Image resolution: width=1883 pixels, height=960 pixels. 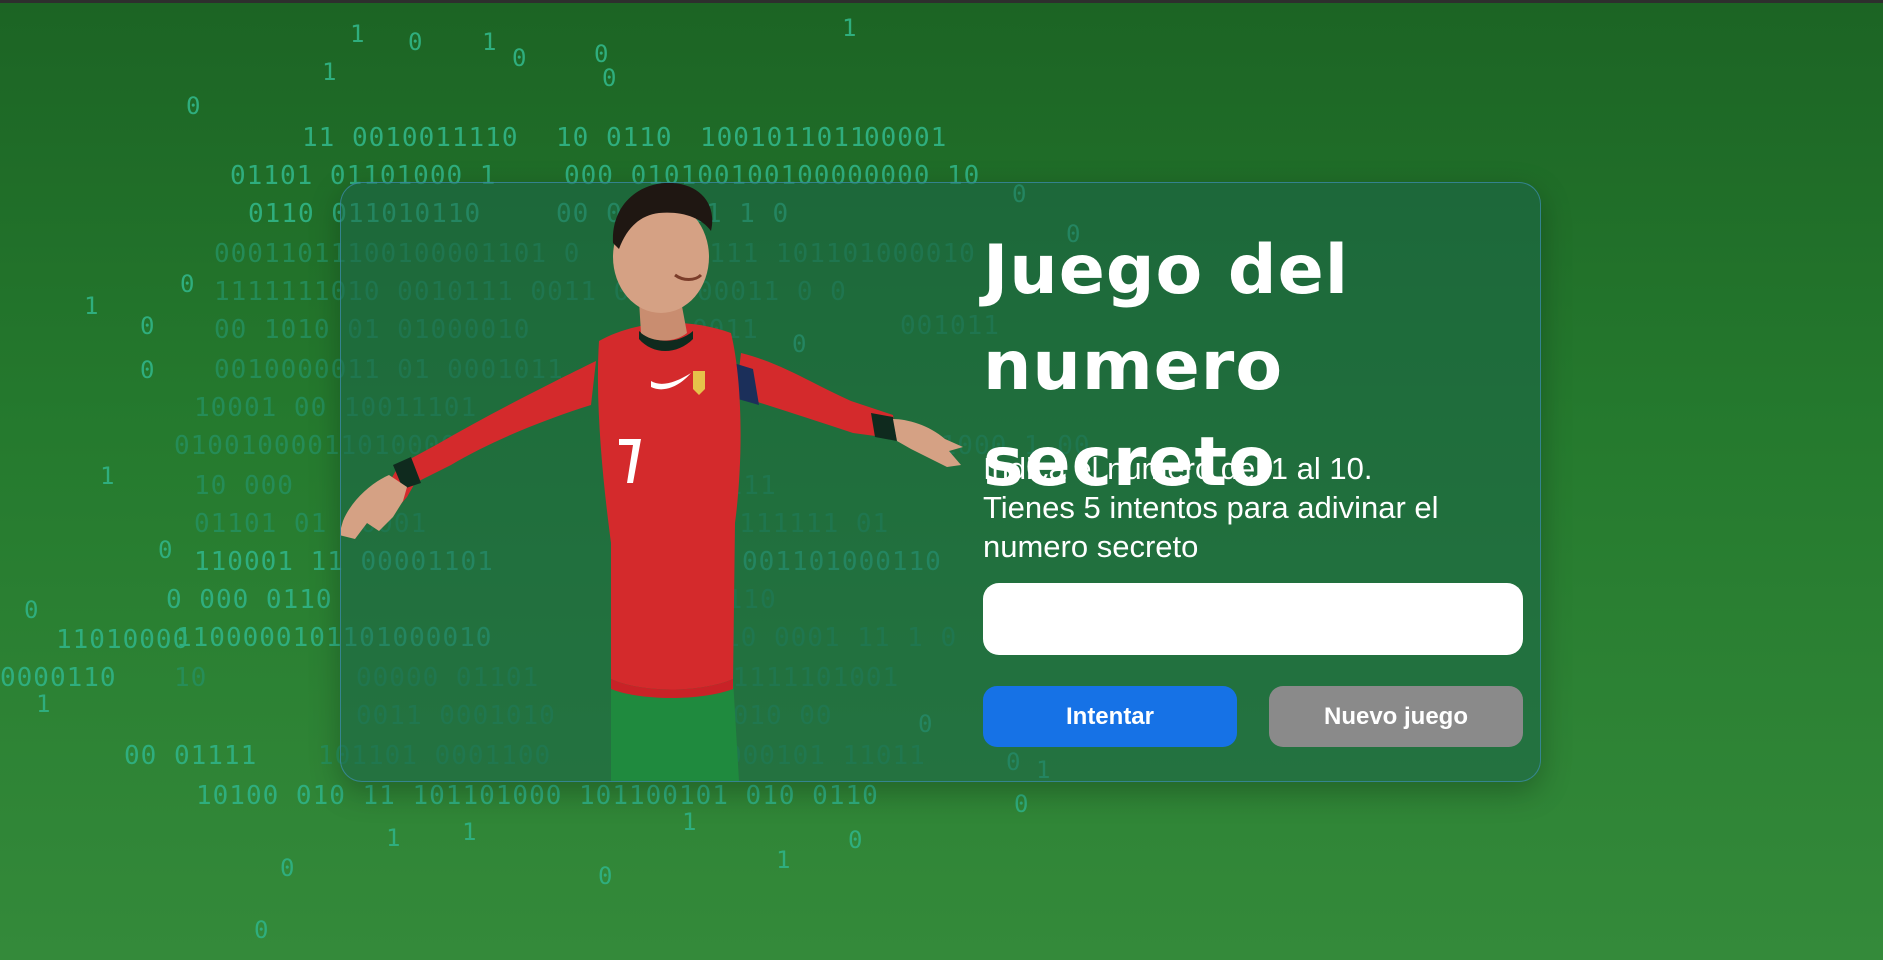 What do you see at coordinates (249, 600) in the screenshot?
I see `binary-row: 0 000 0110` at bounding box center [249, 600].